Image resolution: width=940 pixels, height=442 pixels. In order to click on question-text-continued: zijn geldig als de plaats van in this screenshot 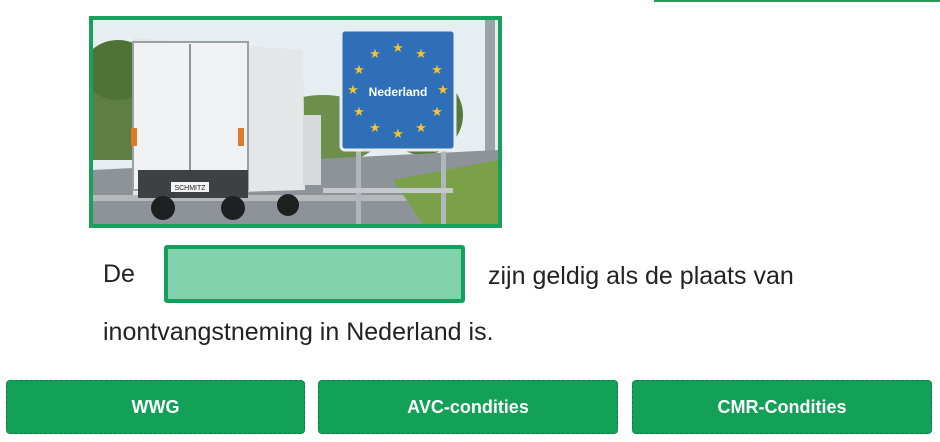, I will do `click(641, 276)`.